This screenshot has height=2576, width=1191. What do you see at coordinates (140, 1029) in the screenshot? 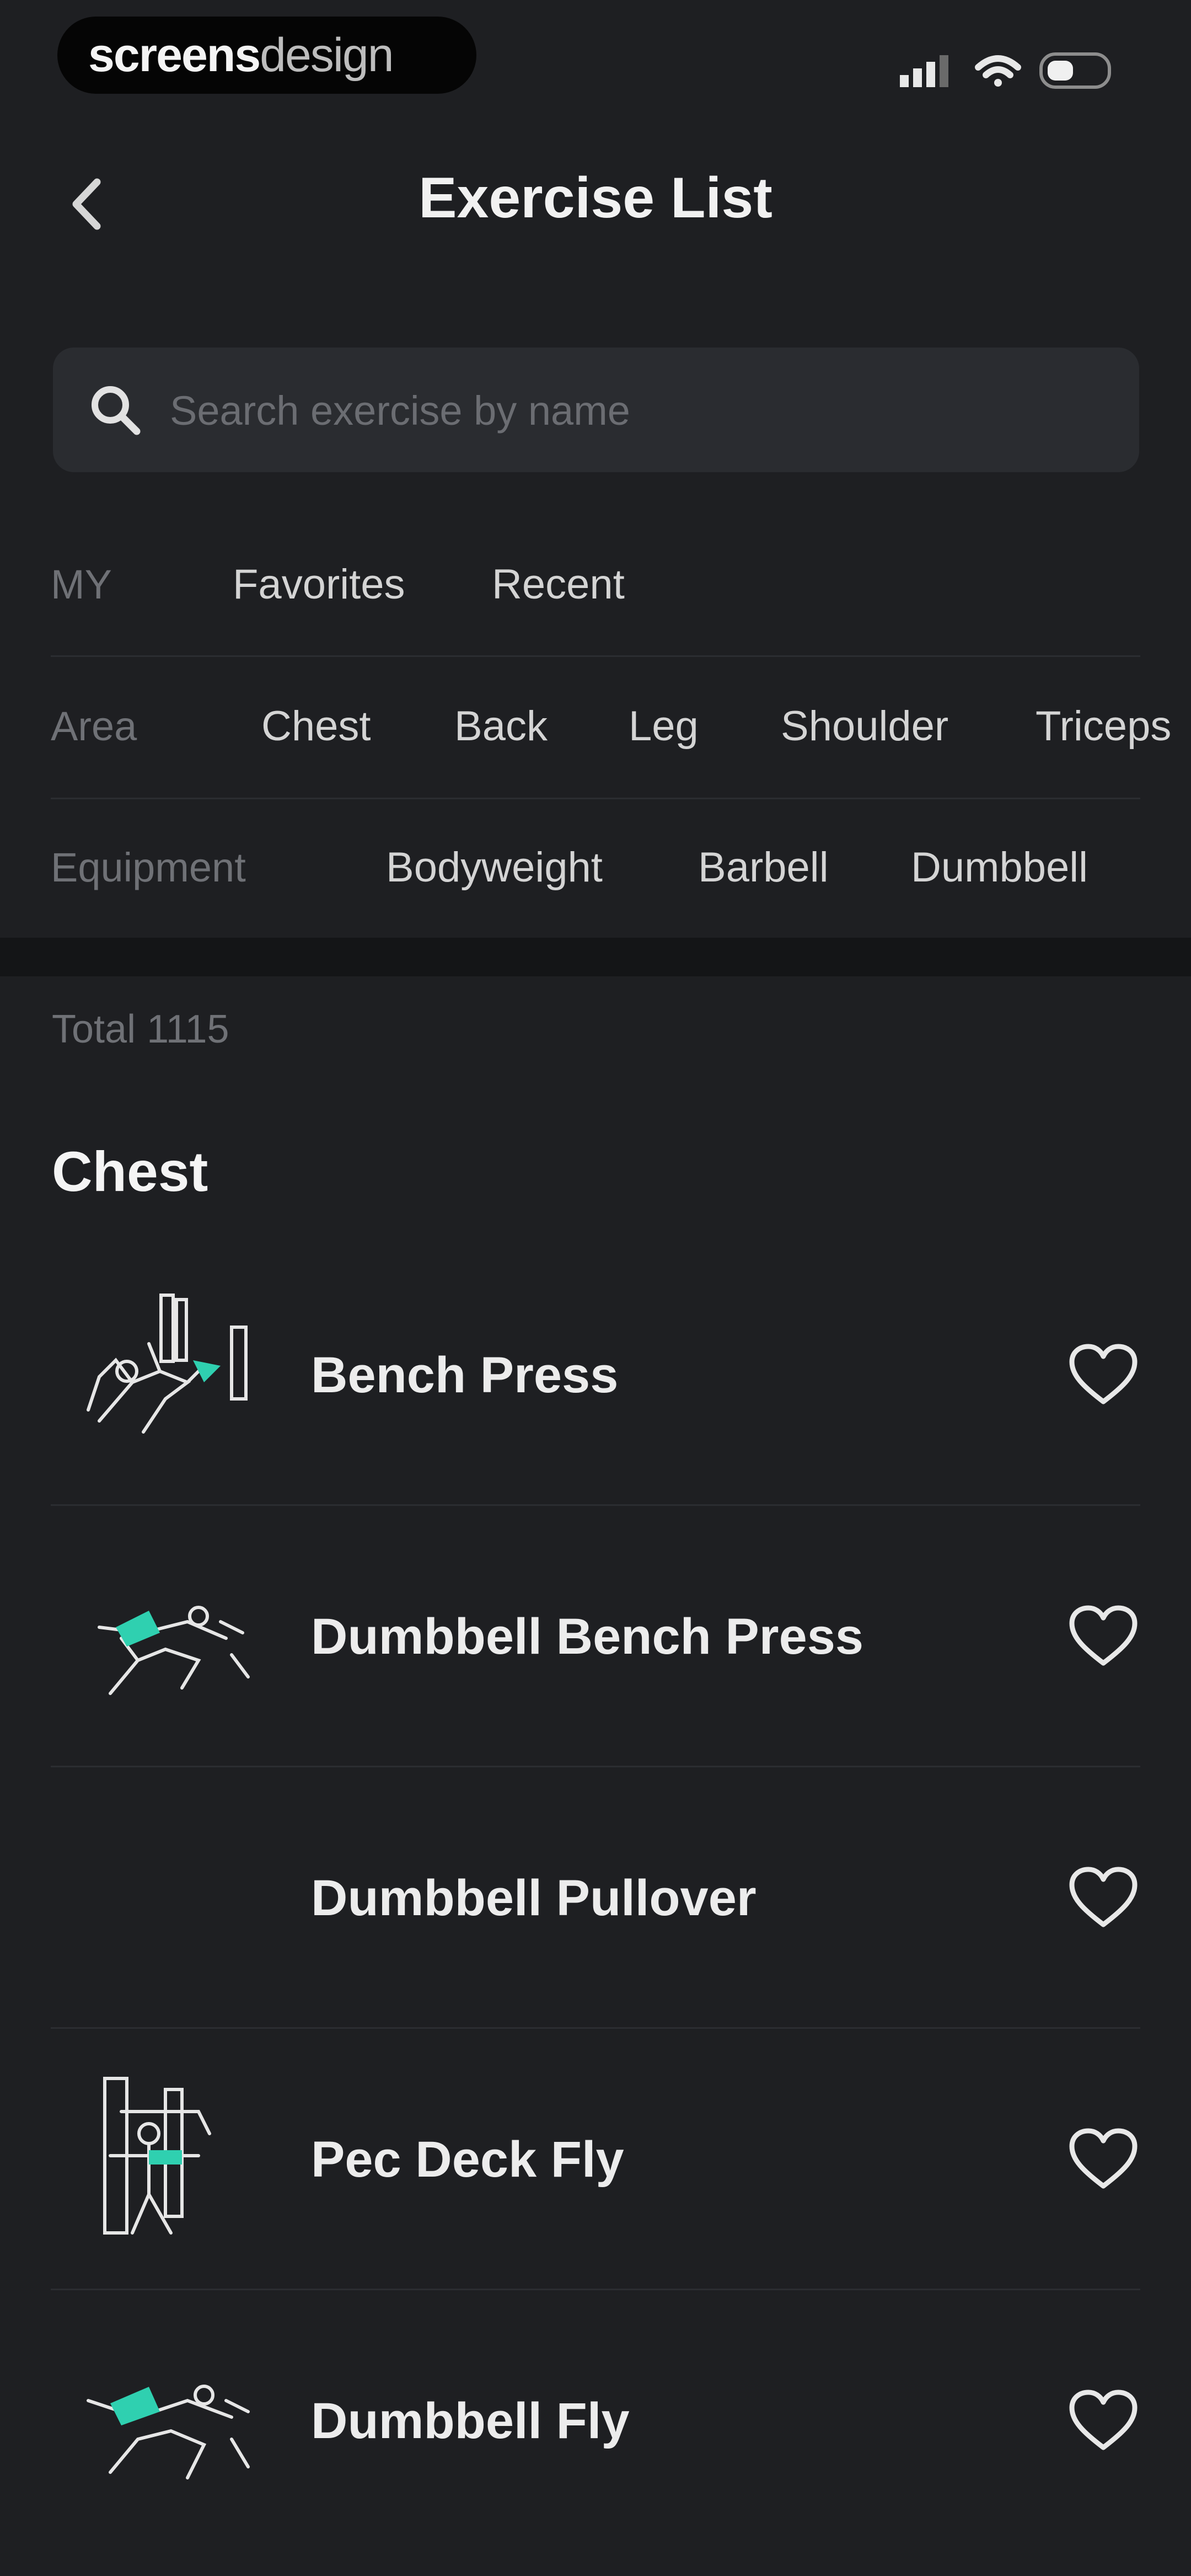
I see `total-count: Total 1115` at bounding box center [140, 1029].